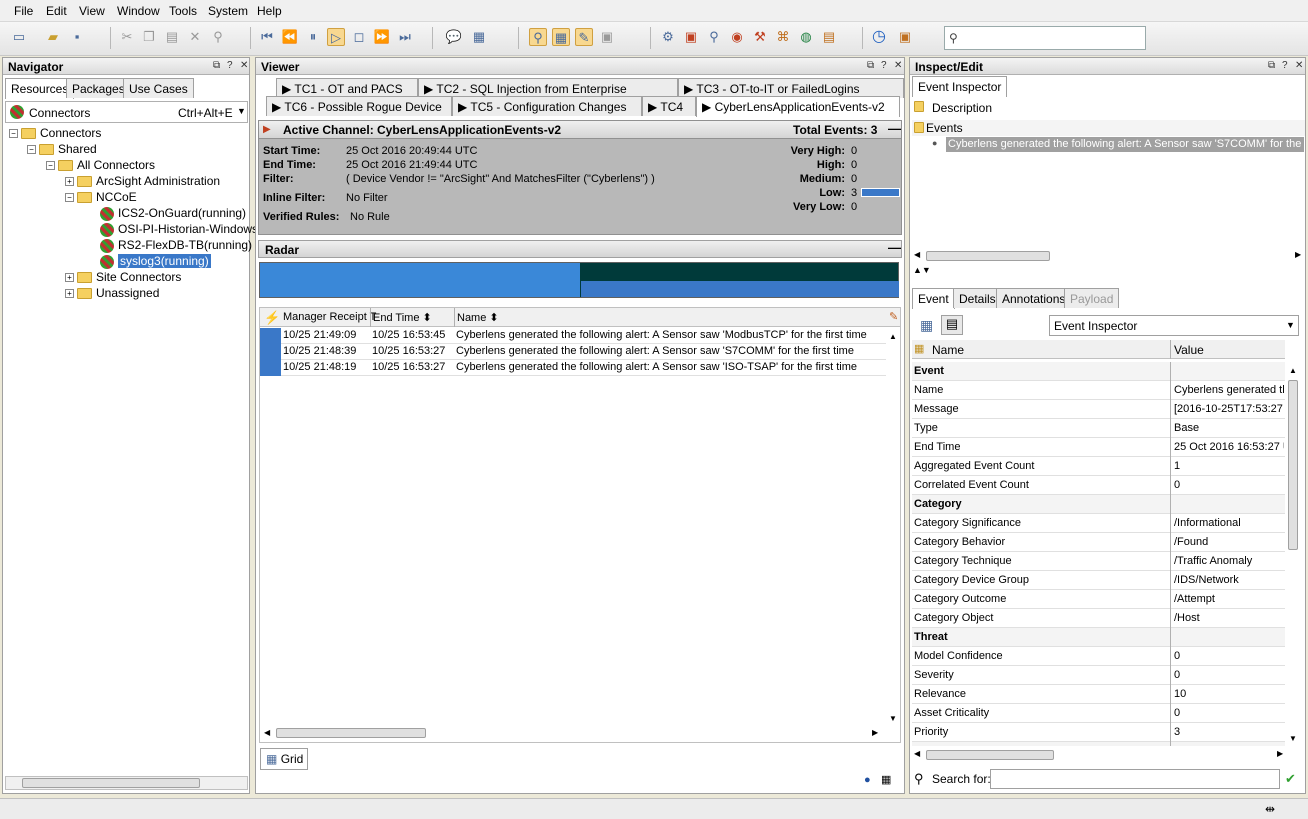  What do you see at coordinates (195, 37) in the screenshot?
I see `delete-icon: ✕` at bounding box center [195, 37].